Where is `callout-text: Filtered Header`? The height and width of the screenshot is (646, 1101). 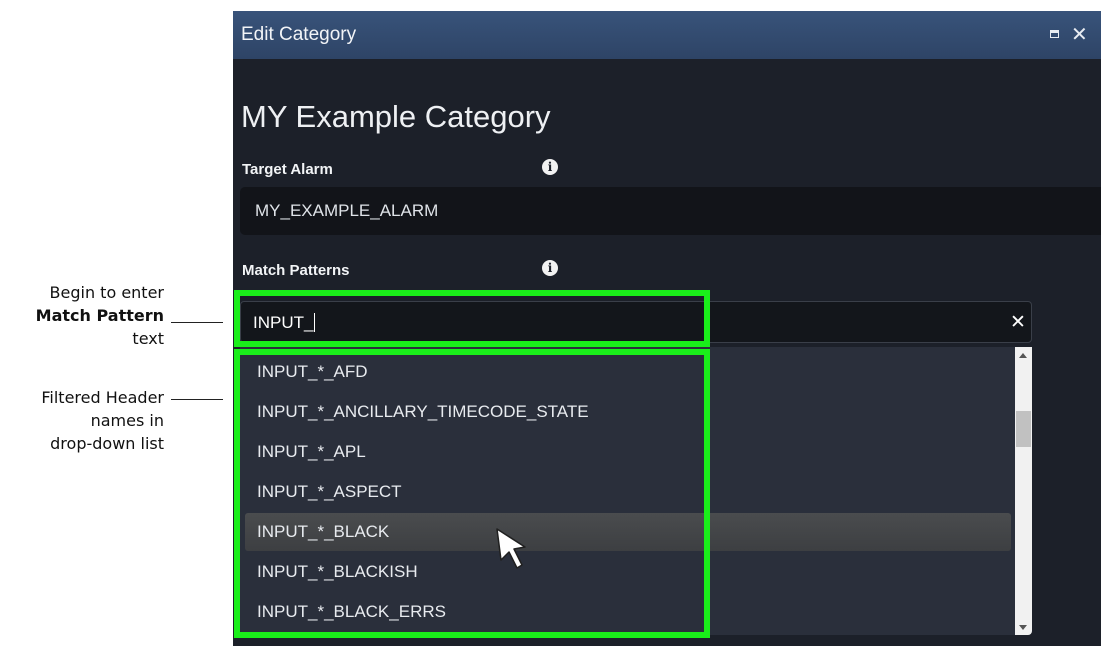
callout-text: Filtered Header is located at coordinates (102, 397).